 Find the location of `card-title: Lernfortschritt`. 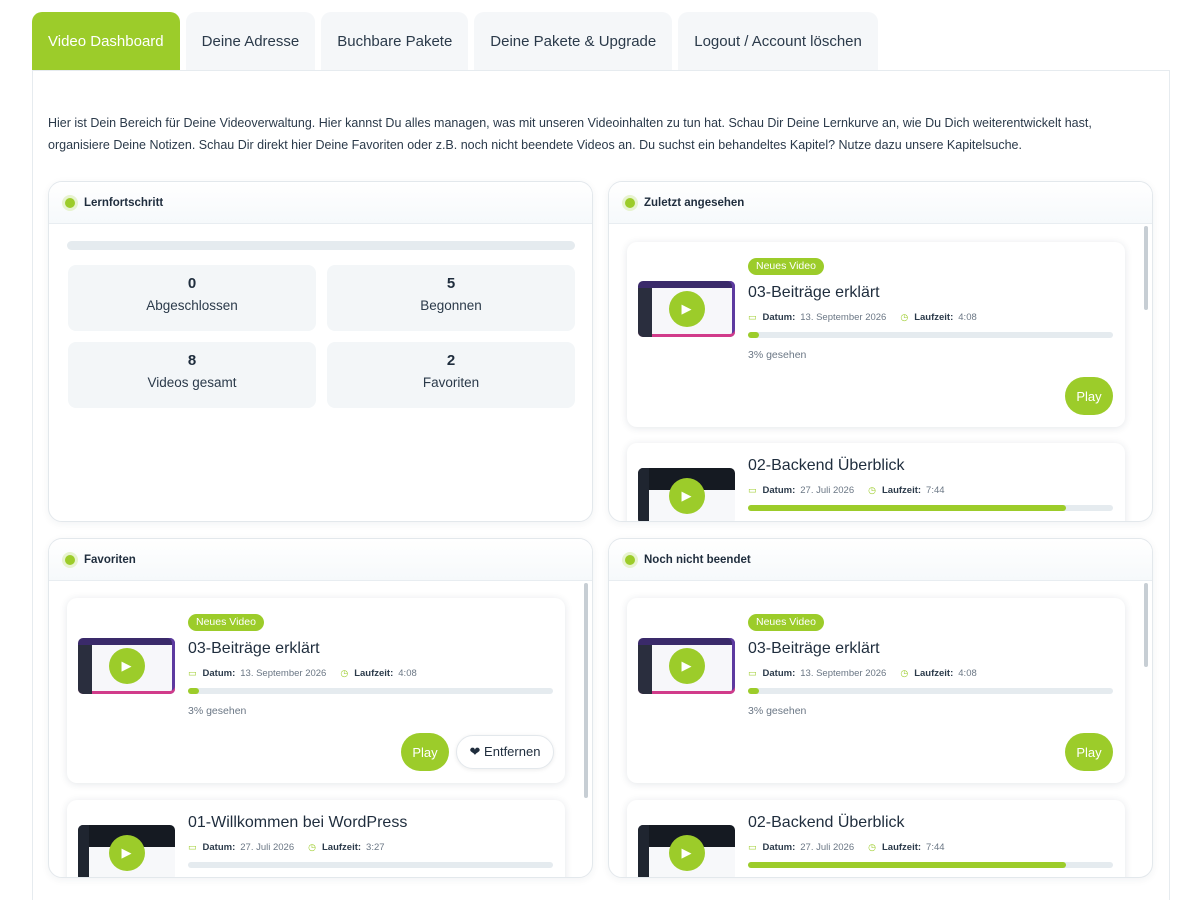

card-title: Lernfortschritt is located at coordinates (124, 202).